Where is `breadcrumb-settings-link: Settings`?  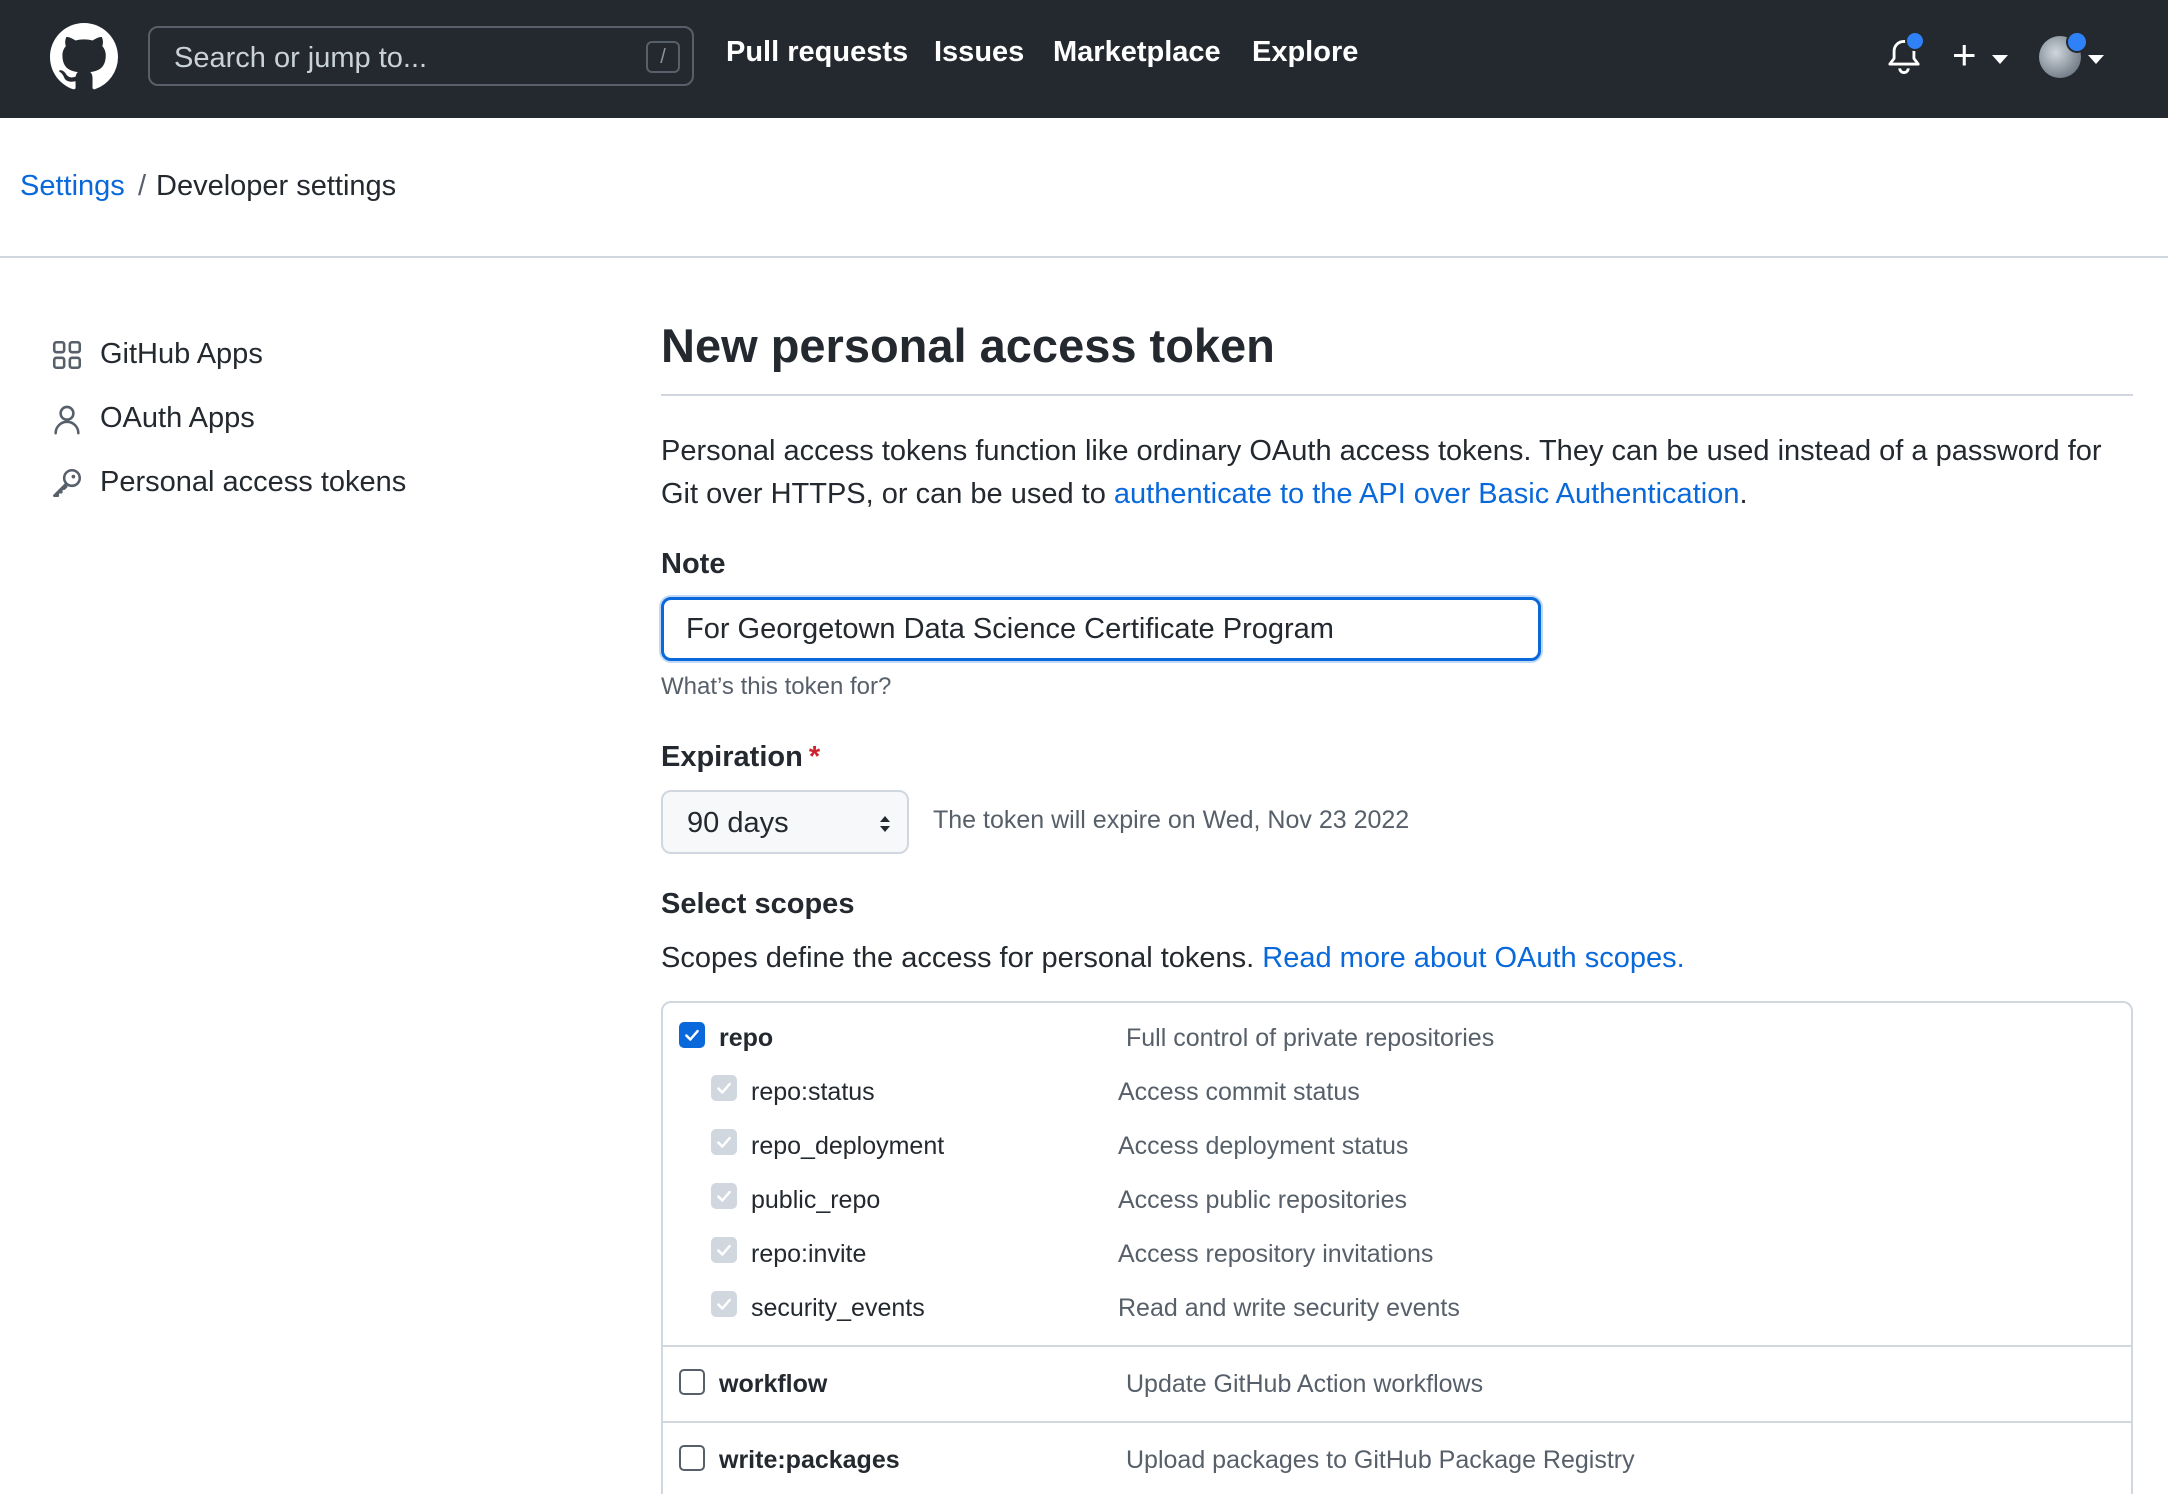
breadcrumb-settings-link: Settings is located at coordinates (72, 186).